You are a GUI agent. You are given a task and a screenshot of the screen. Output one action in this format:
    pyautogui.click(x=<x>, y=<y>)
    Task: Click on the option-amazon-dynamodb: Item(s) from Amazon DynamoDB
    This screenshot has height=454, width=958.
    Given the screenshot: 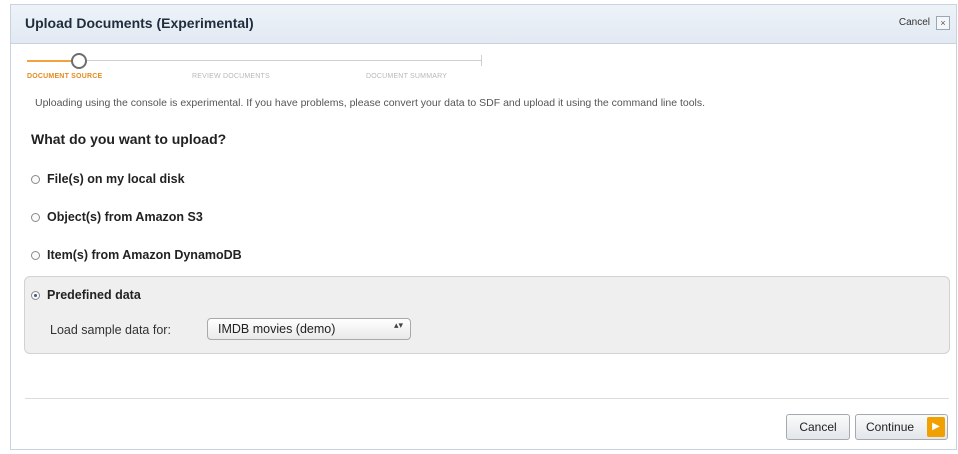 What is the action you would take?
    pyautogui.click(x=136, y=255)
    